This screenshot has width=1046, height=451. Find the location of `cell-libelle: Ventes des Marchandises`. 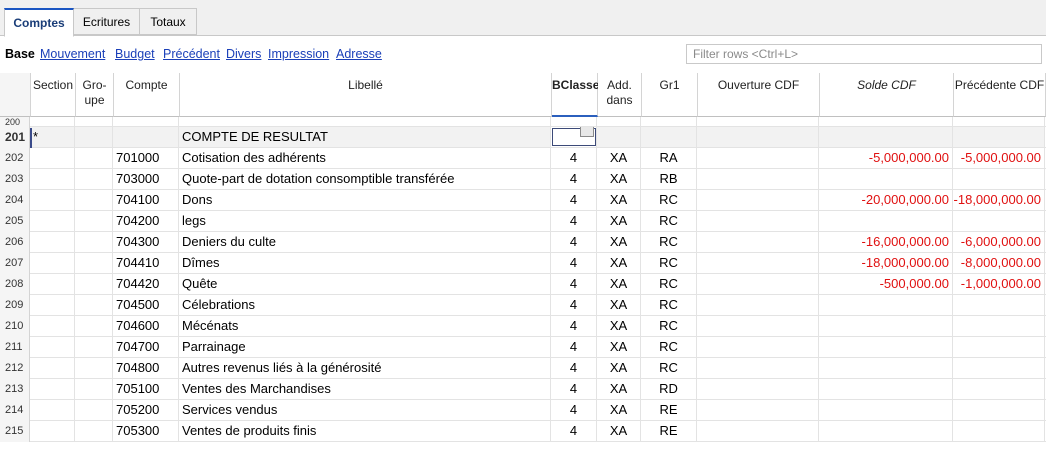

cell-libelle: Ventes des Marchandises is located at coordinates (365, 389).